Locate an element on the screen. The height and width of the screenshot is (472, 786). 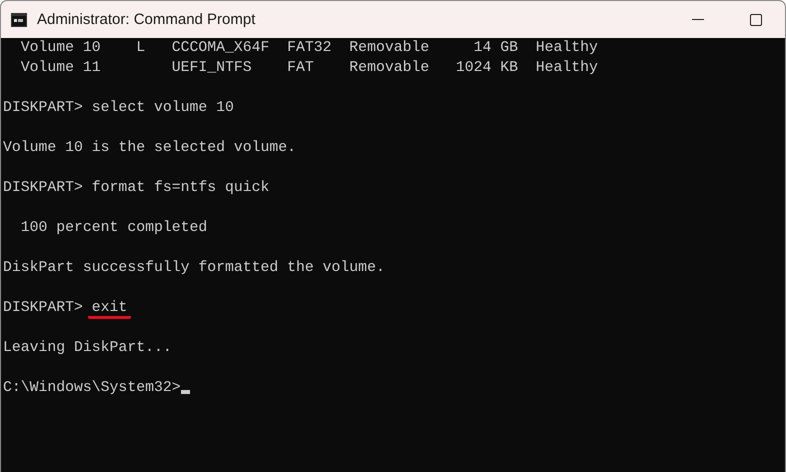
output-line: DiskPart successfully formatted the volume. is located at coordinates (194, 268).